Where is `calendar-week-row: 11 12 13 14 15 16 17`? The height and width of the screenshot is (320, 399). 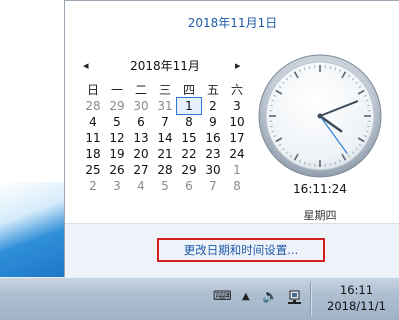 calendar-week-row: 11 12 13 14 15 16 17 is located at coordinates (165, 138).